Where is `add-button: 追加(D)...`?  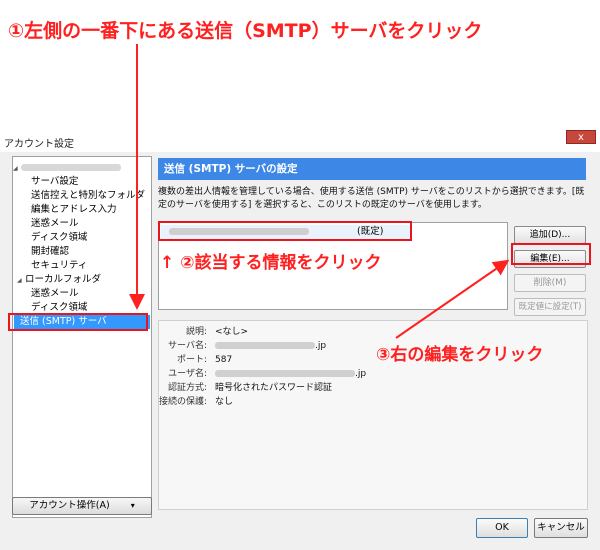 add-button: 追加(D)... is located at coordinates (550, 235).